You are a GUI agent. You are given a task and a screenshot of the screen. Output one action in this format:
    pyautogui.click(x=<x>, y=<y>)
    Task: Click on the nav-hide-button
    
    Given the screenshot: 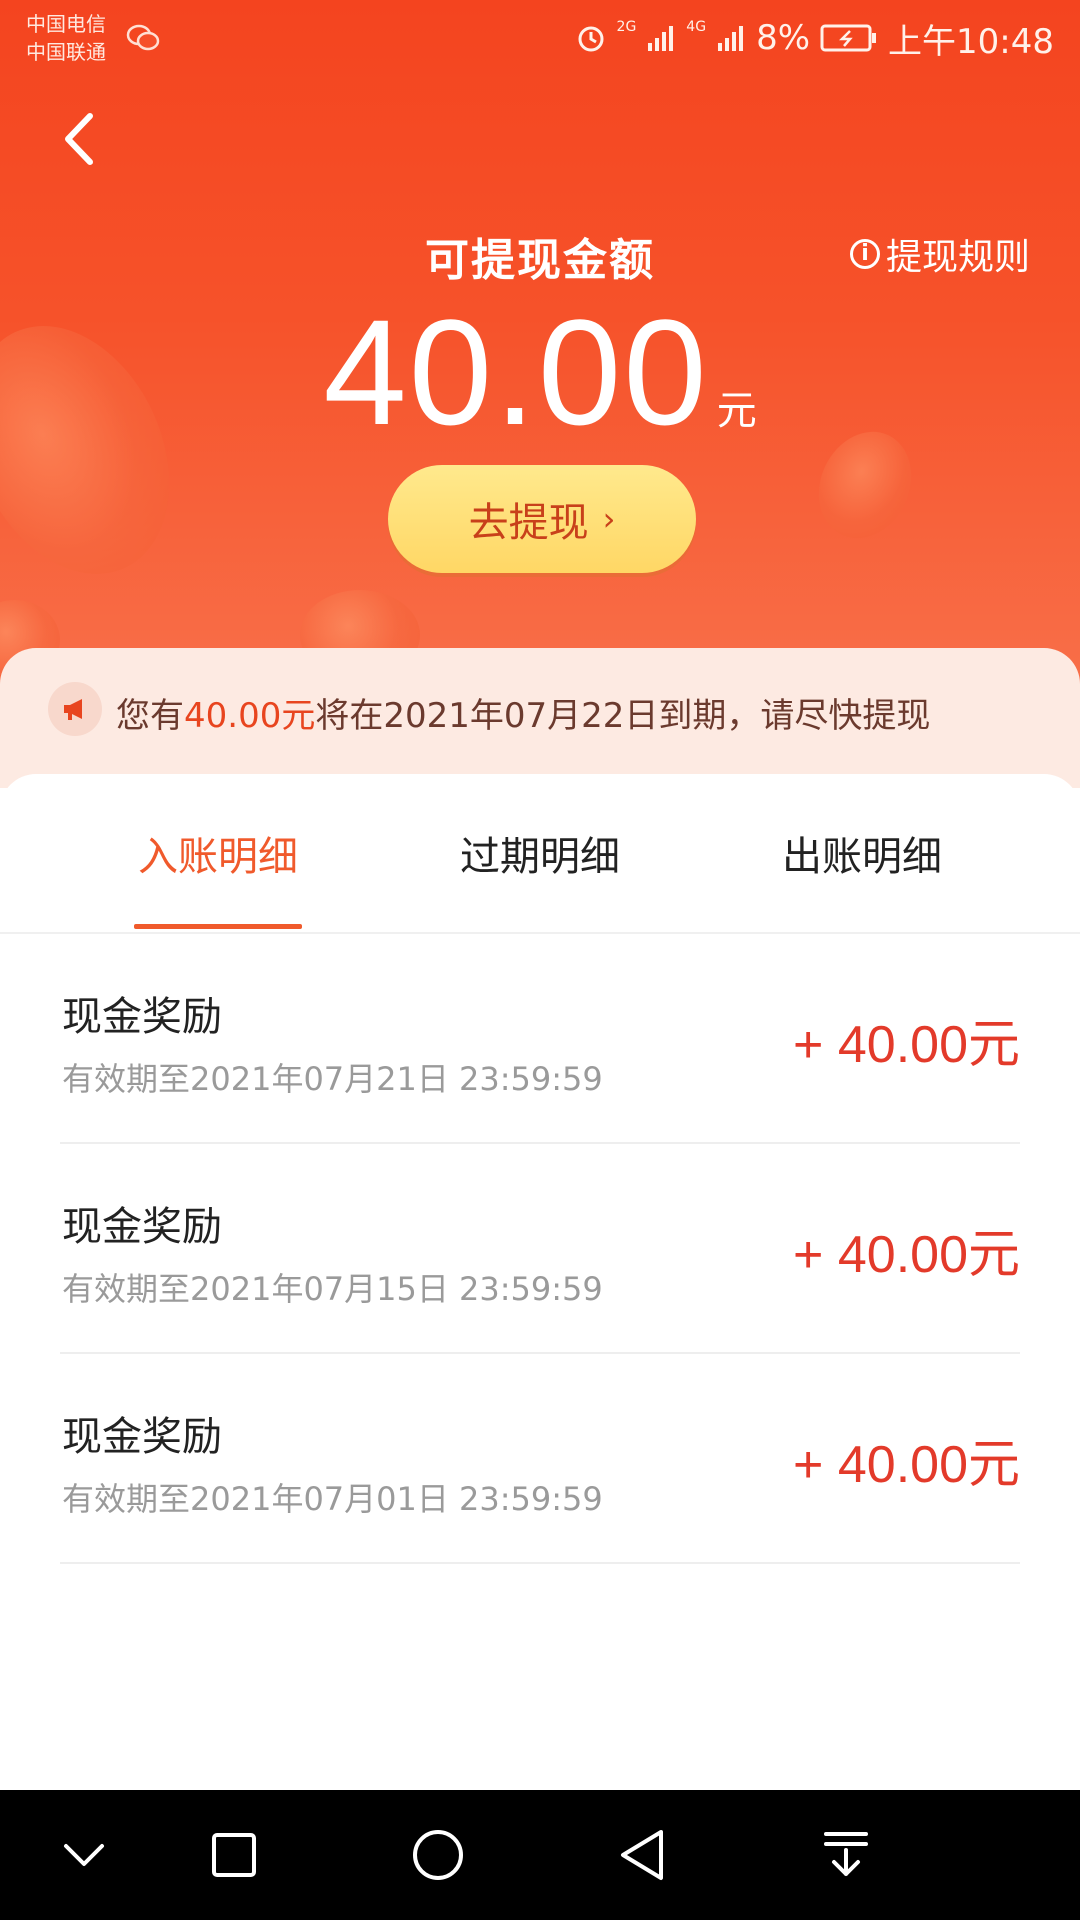 What is the action you would take?
    pyautogui.click(x=84, y=1855)
    